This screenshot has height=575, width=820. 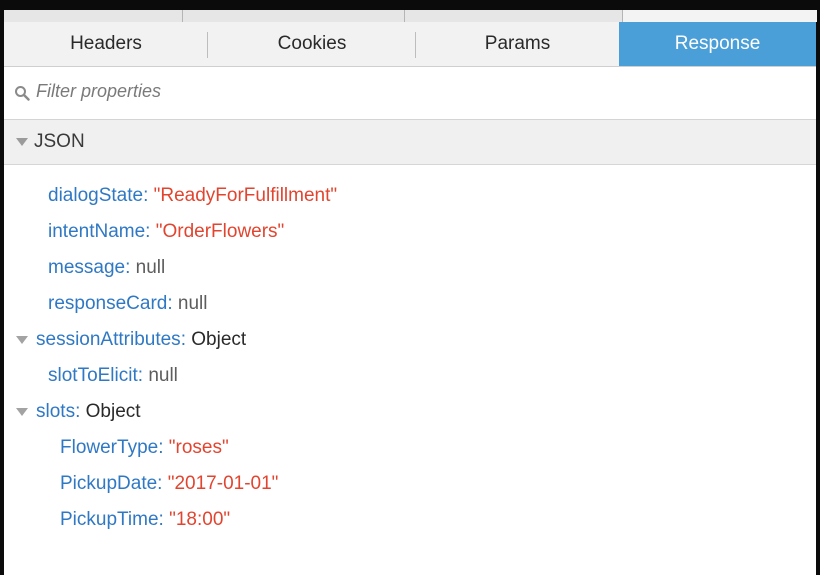 I want to click on property-key: sessionAttributes, so click(x=108, y=339).